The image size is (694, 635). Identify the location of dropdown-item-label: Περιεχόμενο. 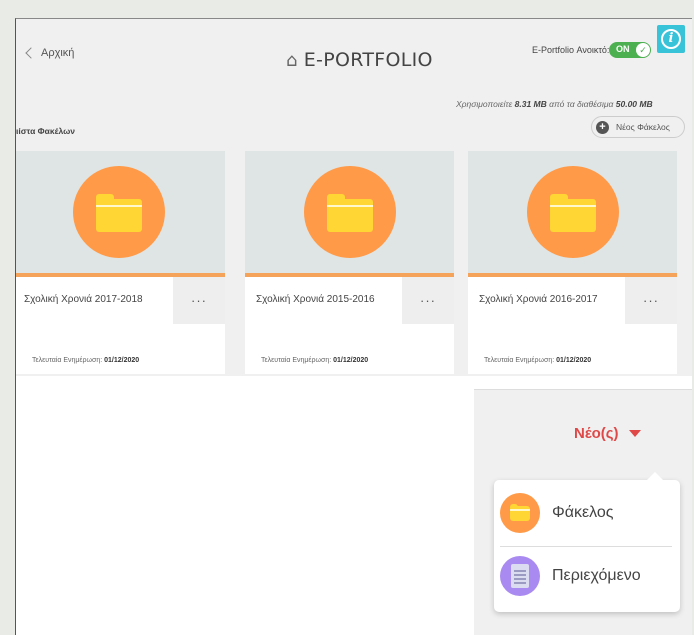
(596, 575).